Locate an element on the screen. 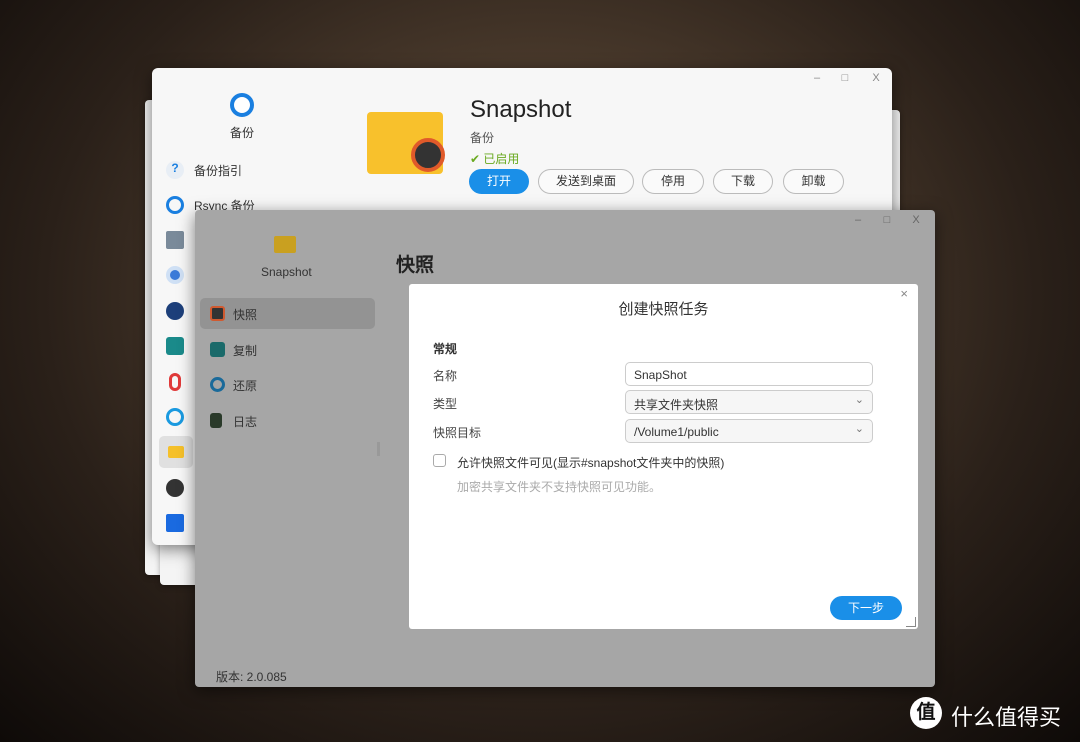 This screenshot has width=1080, height=742. type-select: 共享文件夹快照 ⌄ is located at coordinates (749, 402).